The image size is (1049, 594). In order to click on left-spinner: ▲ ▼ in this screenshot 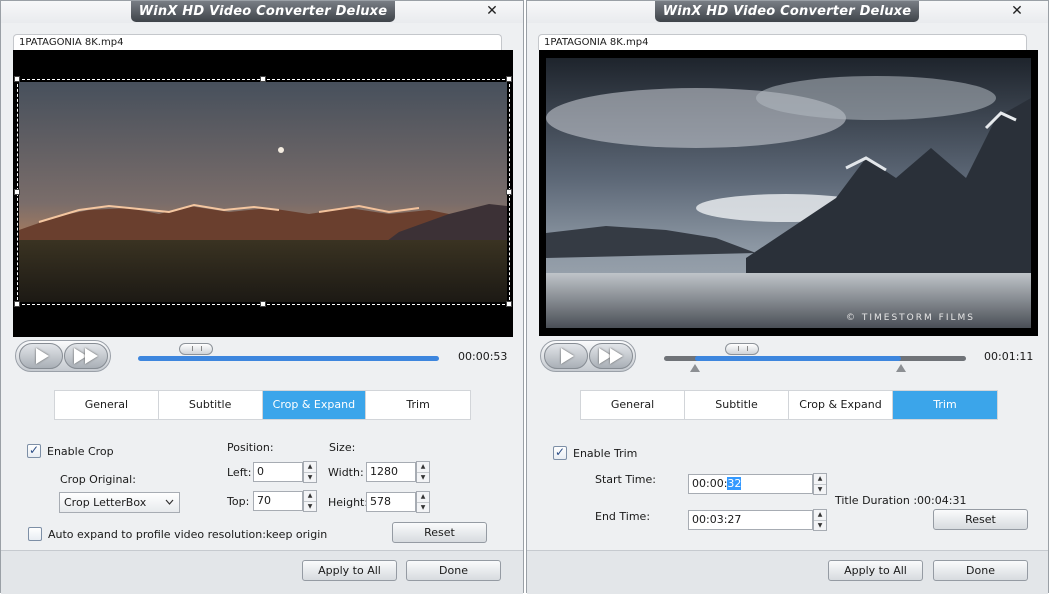, I will do `click(310, 472)`.